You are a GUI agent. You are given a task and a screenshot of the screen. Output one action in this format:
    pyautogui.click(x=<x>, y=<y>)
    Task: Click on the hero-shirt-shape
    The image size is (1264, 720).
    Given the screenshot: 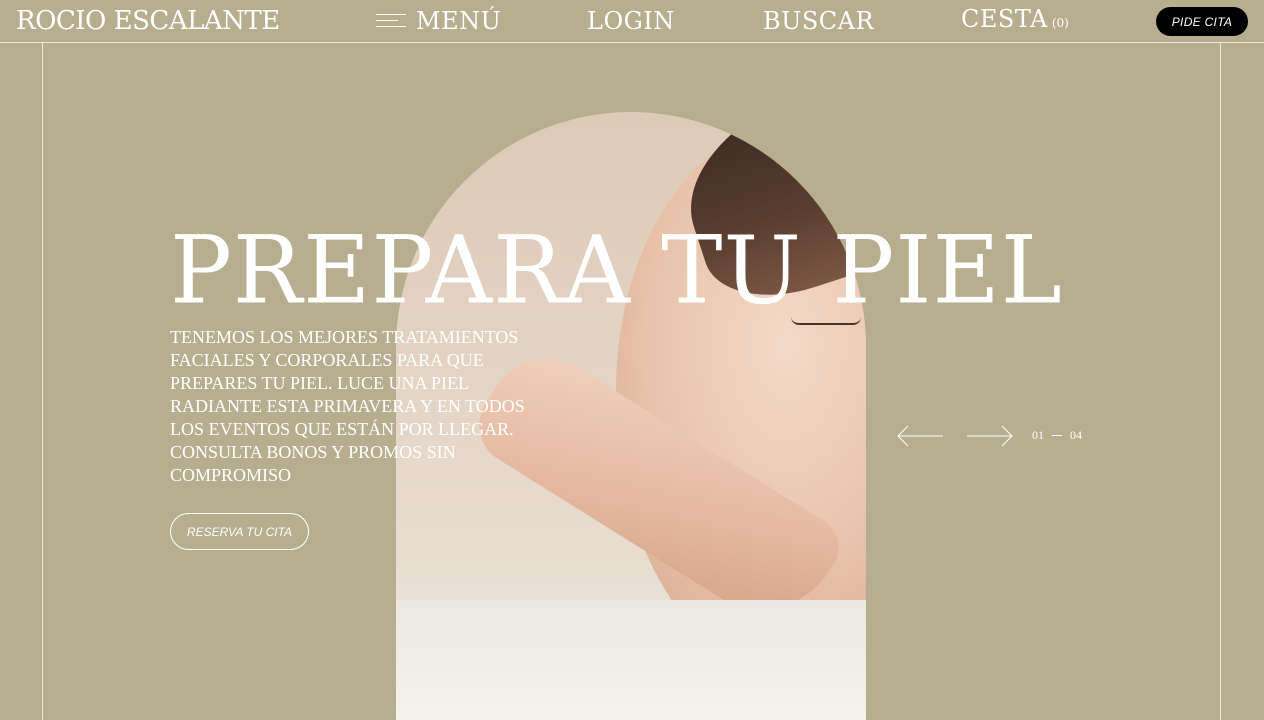 What is the action you would take?
    pyautogui.click(x=631, y=660)
    